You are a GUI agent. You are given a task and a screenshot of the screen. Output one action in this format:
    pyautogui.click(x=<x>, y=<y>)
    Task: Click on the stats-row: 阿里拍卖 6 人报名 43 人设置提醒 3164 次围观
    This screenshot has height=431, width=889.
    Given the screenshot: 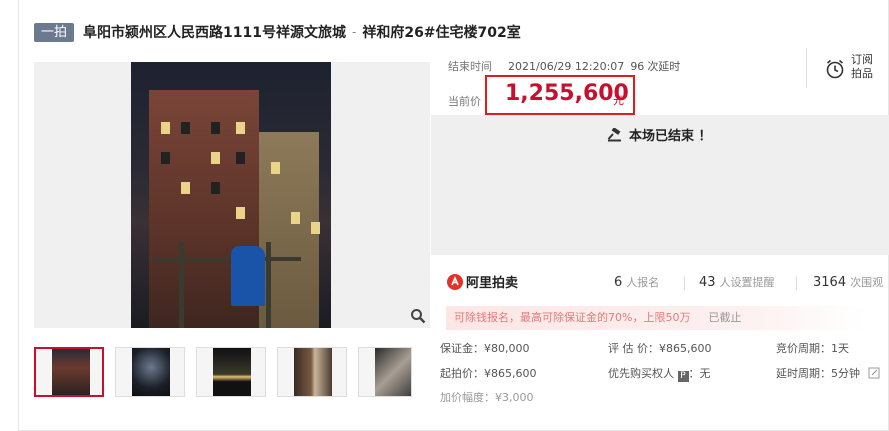 What is the action you would take?
    pyautogui.click(x=660, y=283)
    